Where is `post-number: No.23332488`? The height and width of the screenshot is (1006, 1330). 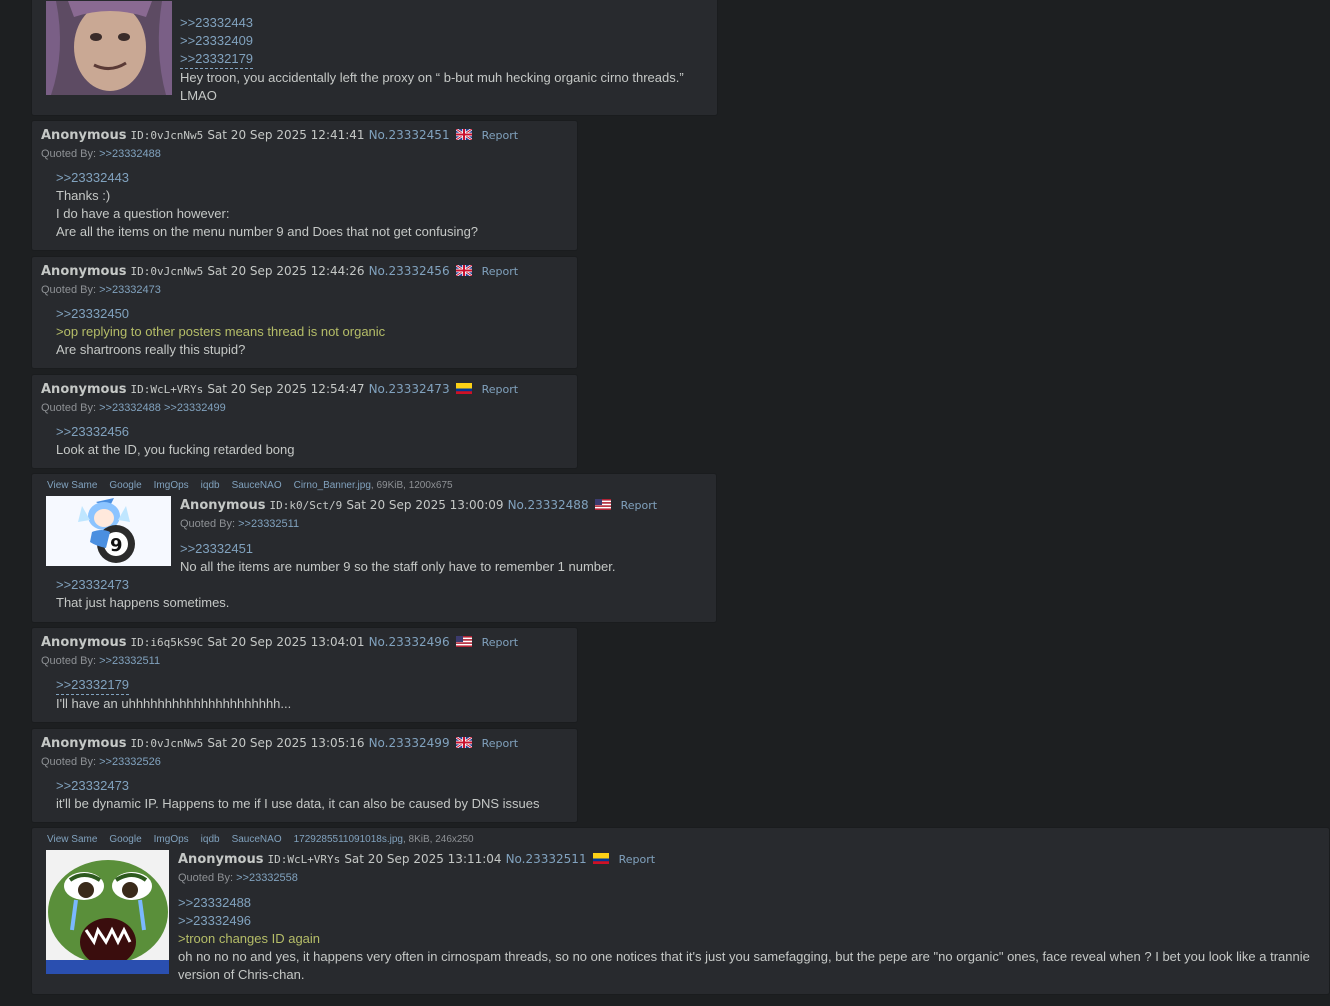
post-number: No.23332488 is located at coordinates (548, 505).